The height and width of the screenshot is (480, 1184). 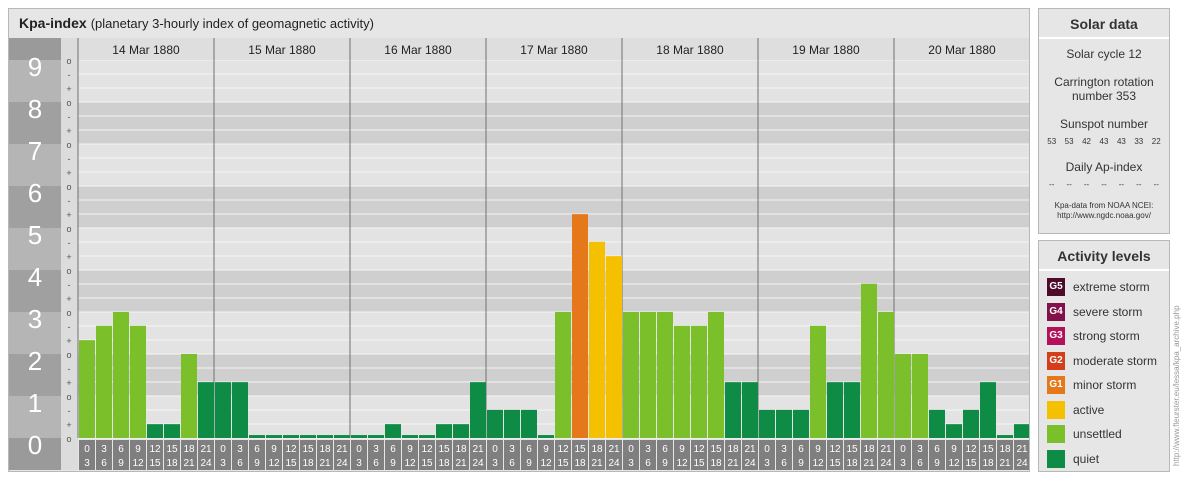 I want to click on legend-label: strong storm, so click(x=1106, y=336).